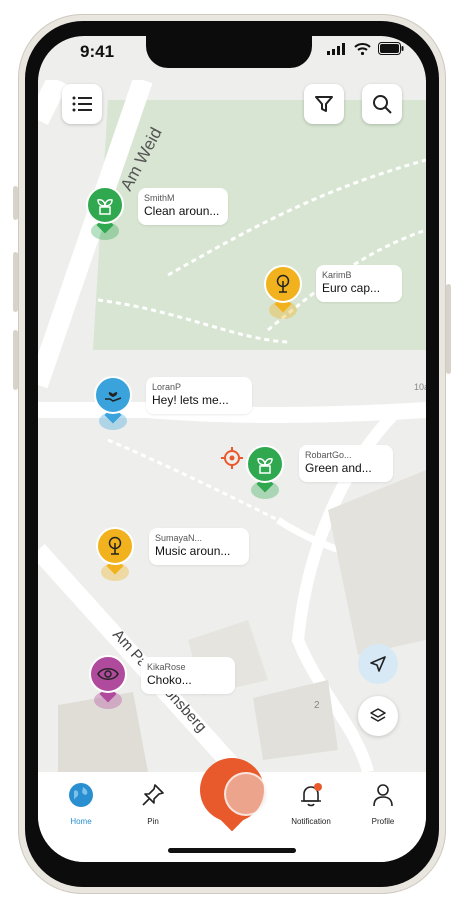 This screenshot has height=908, width=464. I want to click on filter-button, so click(324, 104).